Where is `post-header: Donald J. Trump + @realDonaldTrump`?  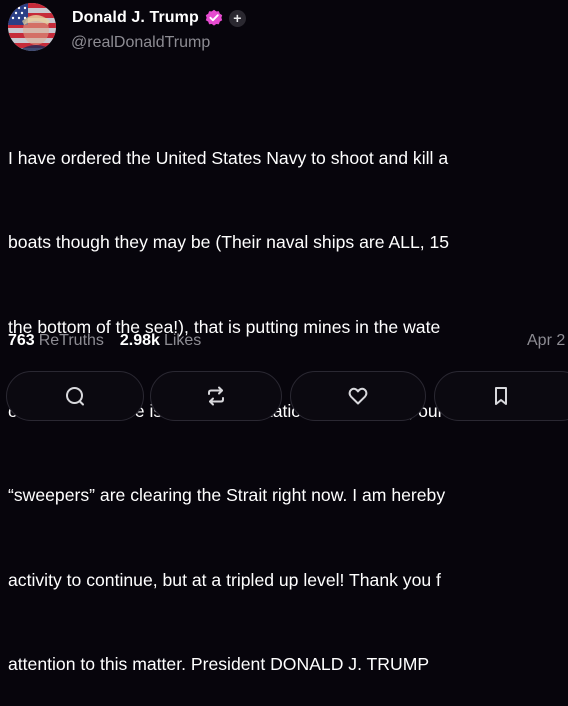
post-header: Donald J. Trump + @realDonaldTrump is located at coordinates (284, 30).